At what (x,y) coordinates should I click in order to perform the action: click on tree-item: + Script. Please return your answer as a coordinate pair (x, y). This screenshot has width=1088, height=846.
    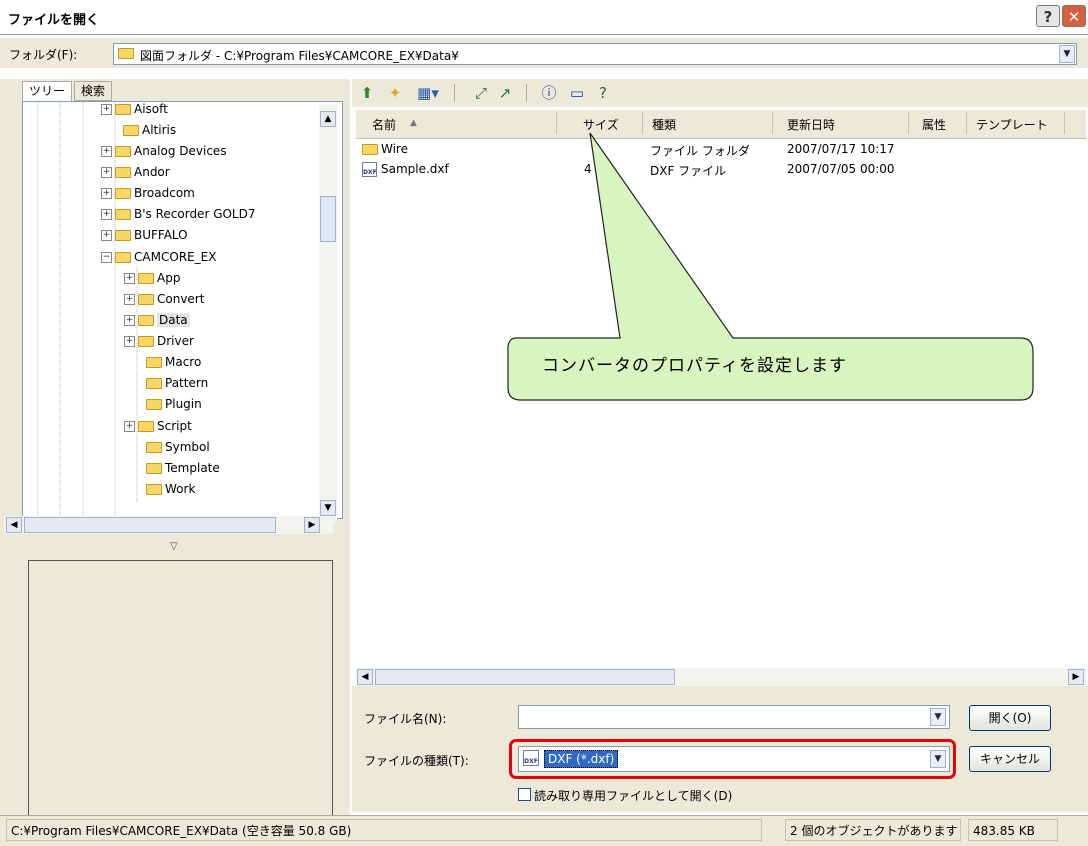
    Looking at the image, I should click on (158, 426).